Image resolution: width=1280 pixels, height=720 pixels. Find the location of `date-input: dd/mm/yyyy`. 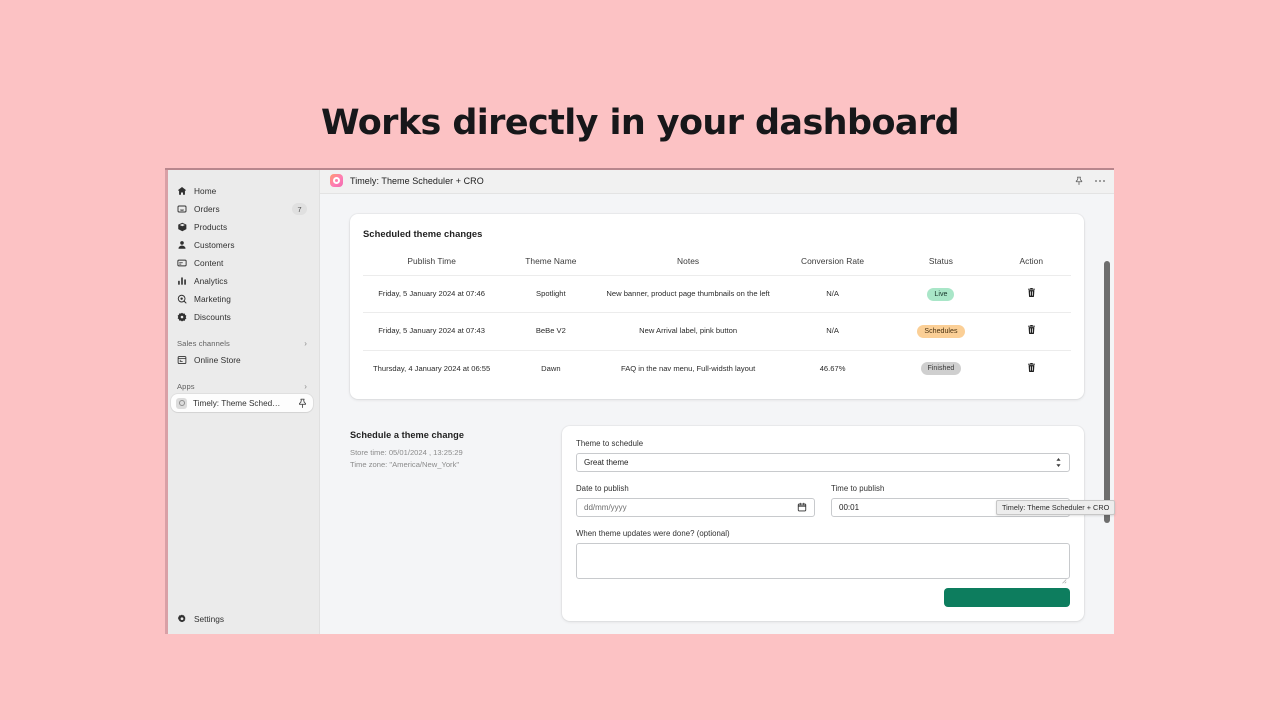

date-input: dd/mm/yyyy is located at coordinates (695, 507).